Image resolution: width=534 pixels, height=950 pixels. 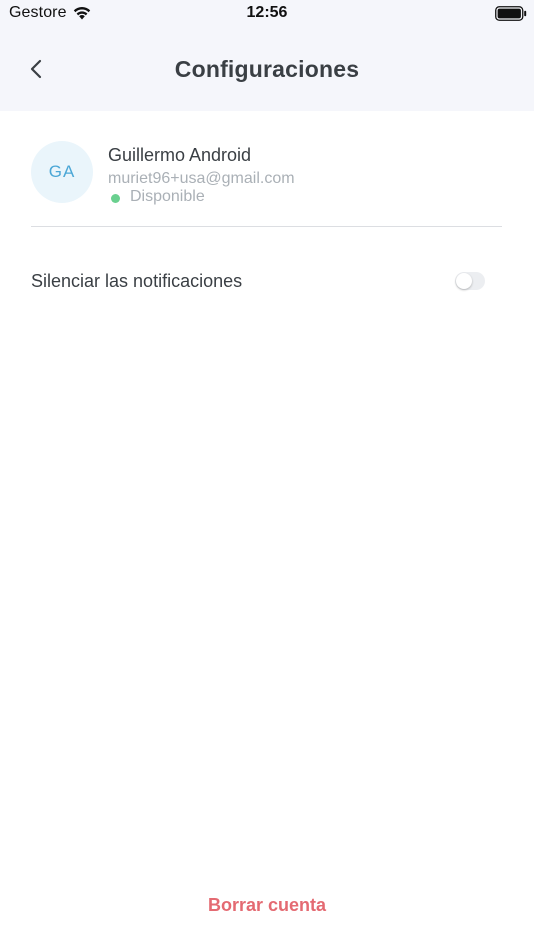 I want to click on profile-email: muriet96+usa@gmail.com, so click(x=201, y=178).